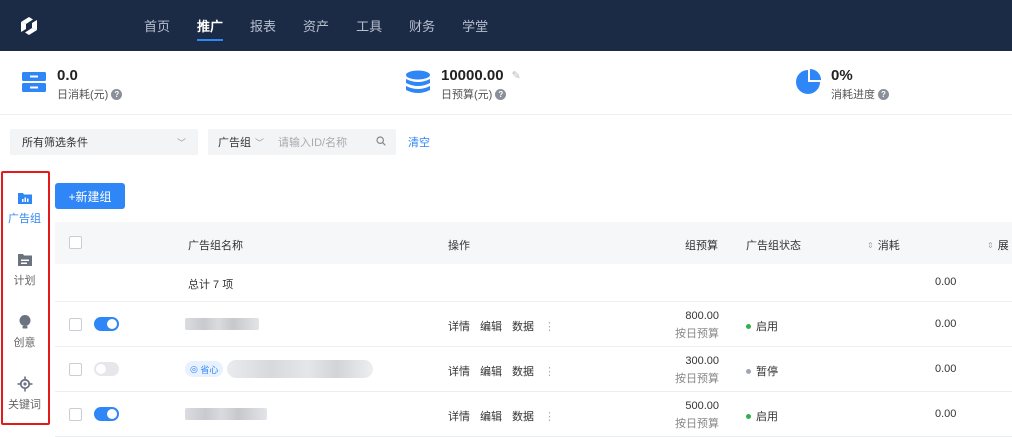 This screenshot has height=437, width=1012. I want to click on side-menu: 广告组 计划 创意 关键词, so click(25, 298).